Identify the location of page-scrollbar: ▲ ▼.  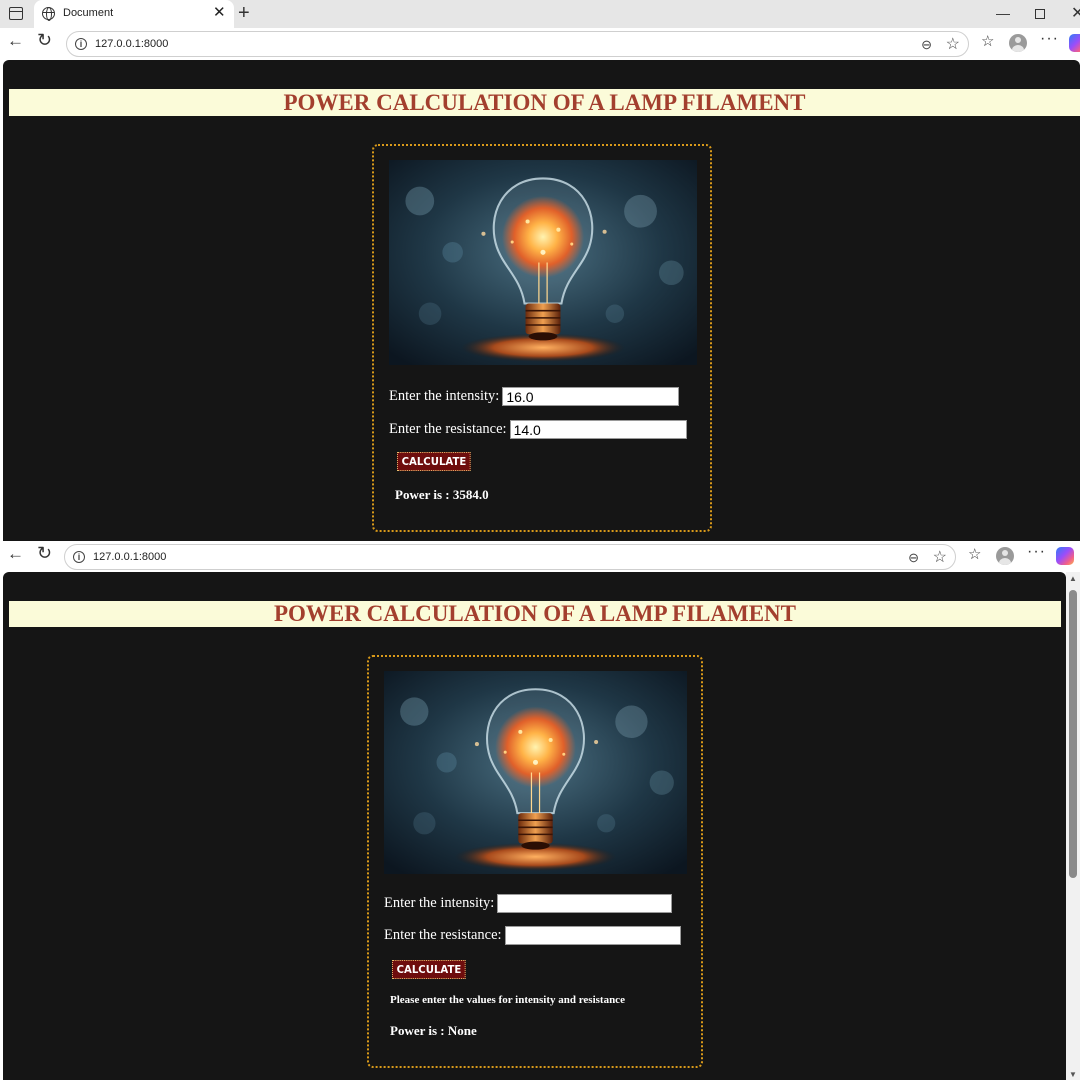
(1073, 826).